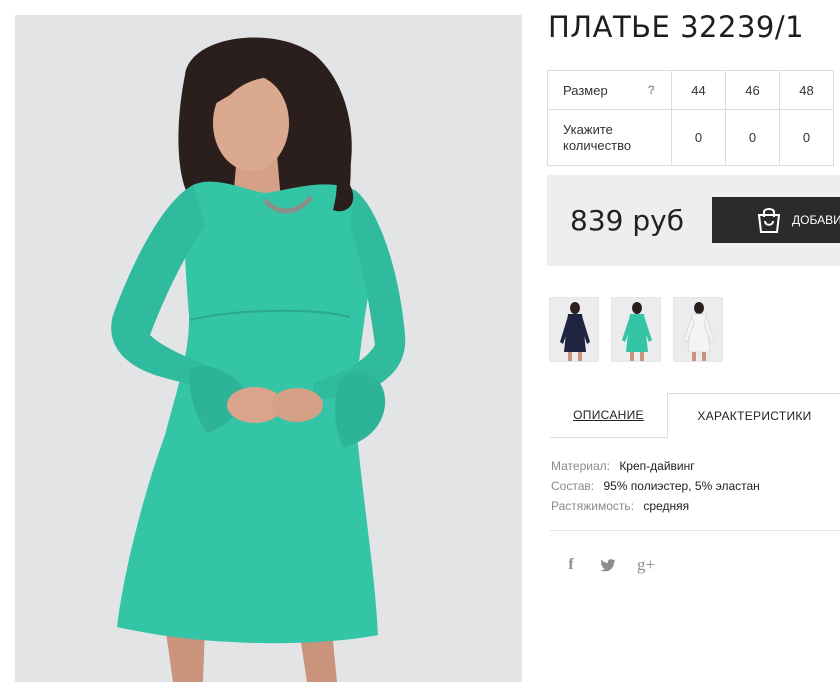 The image size is (840, 682). I want to click on size-row: Размер ? 44 46 48, so click(690, 90).